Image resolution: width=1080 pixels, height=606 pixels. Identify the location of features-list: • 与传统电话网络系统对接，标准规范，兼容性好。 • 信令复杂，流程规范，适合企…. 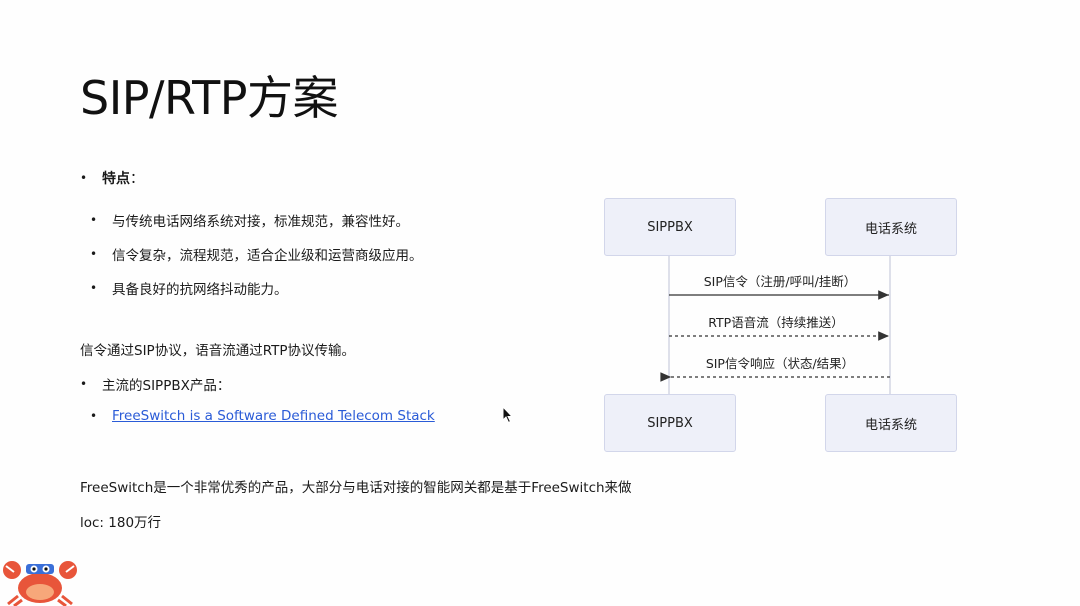
(256, 254).